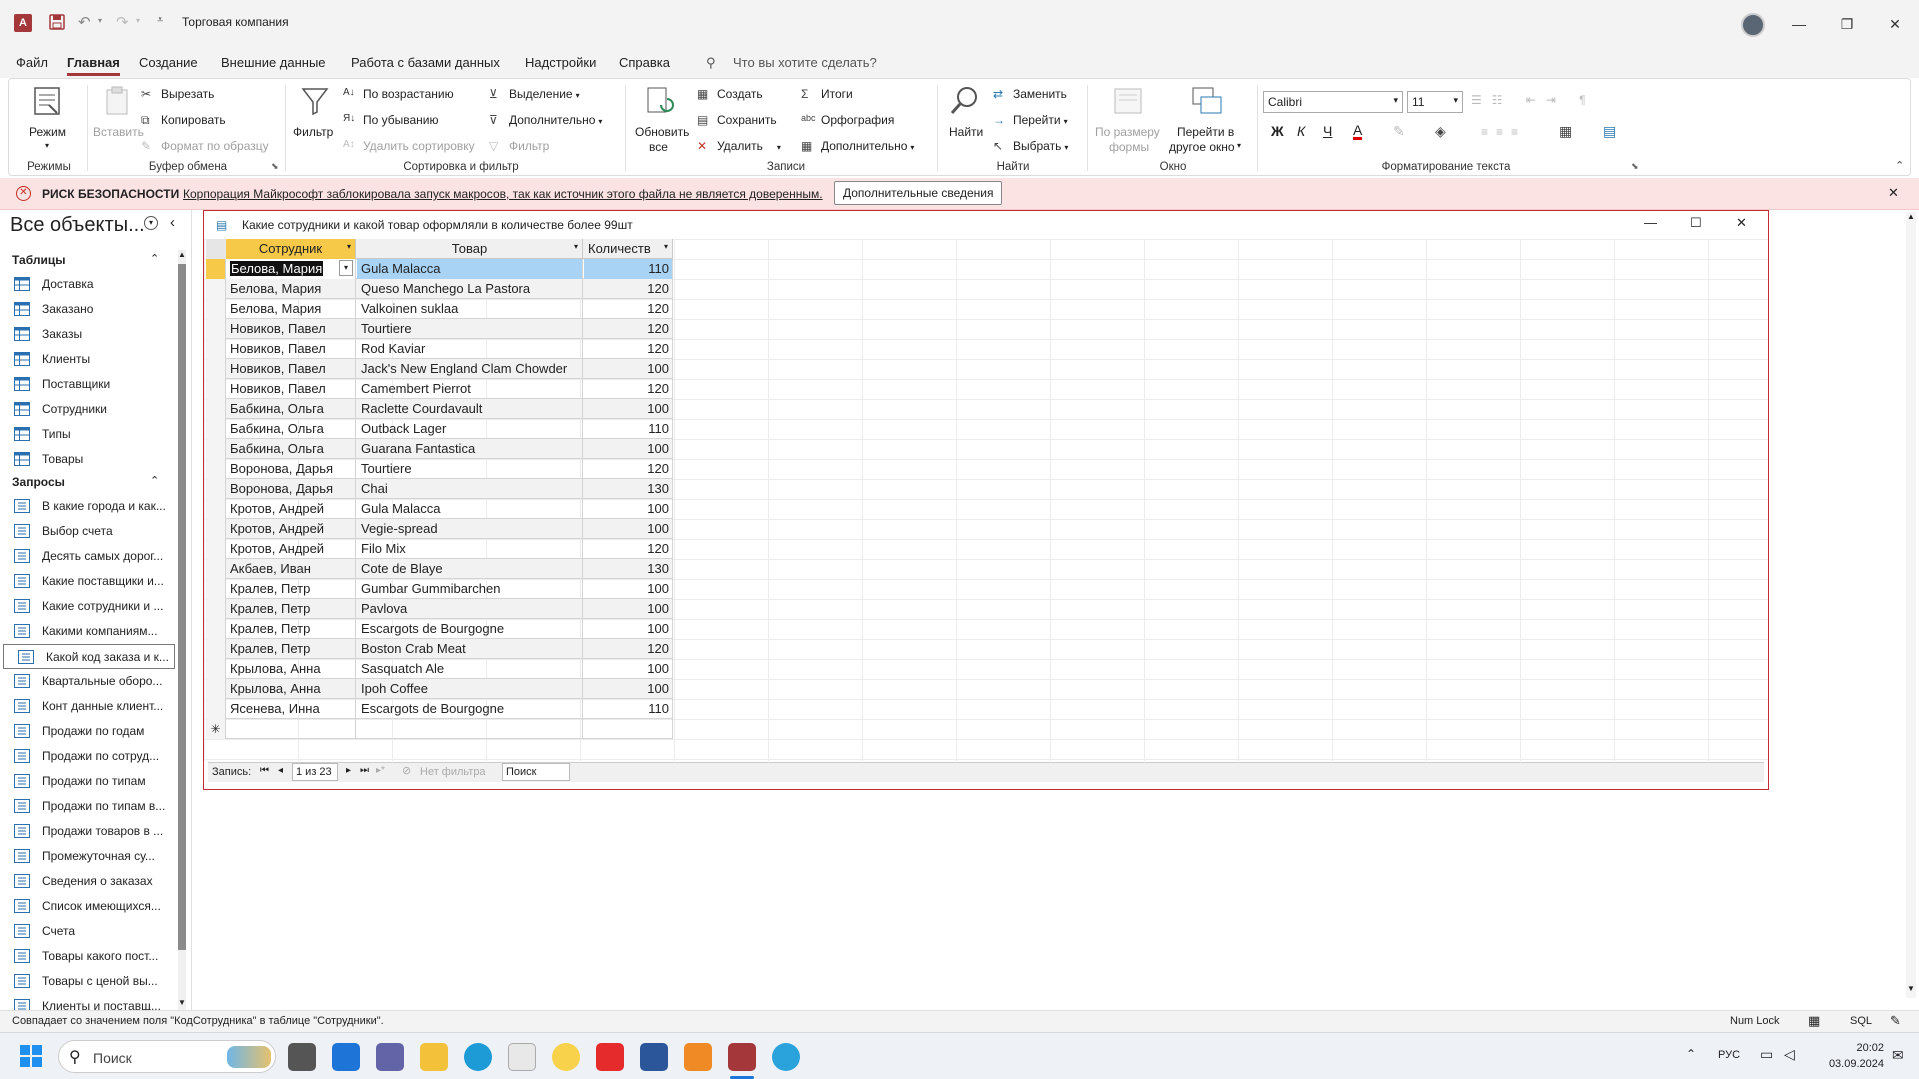 This screenshot has height=1079, width=1919. I want to click on cell-employee: Акбаев, Иван, so click(291, 569).